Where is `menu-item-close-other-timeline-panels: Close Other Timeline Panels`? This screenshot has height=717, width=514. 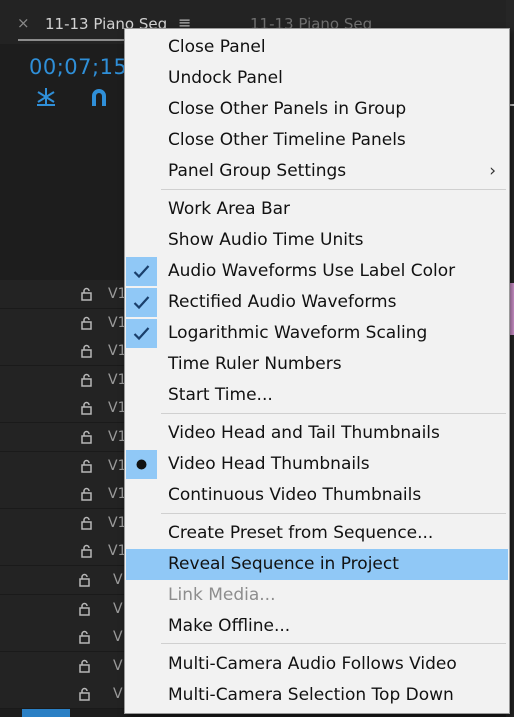
menu-item-close-other-timeline-panels: Close Other Timeline Panels is located at coordinates (317, 140).